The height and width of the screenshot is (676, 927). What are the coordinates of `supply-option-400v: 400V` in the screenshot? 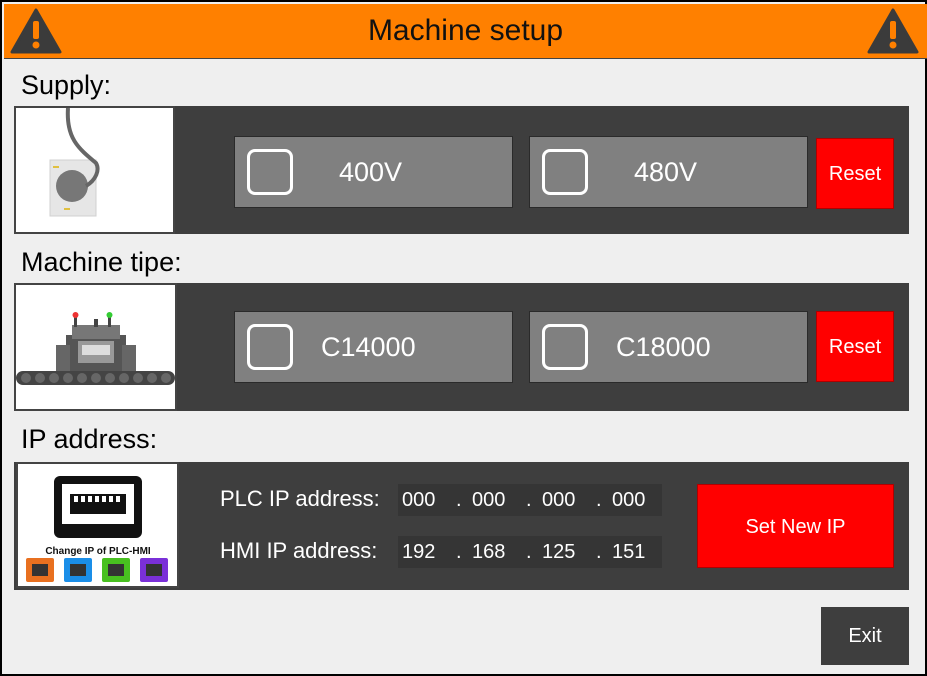 It's located at (373, 172).